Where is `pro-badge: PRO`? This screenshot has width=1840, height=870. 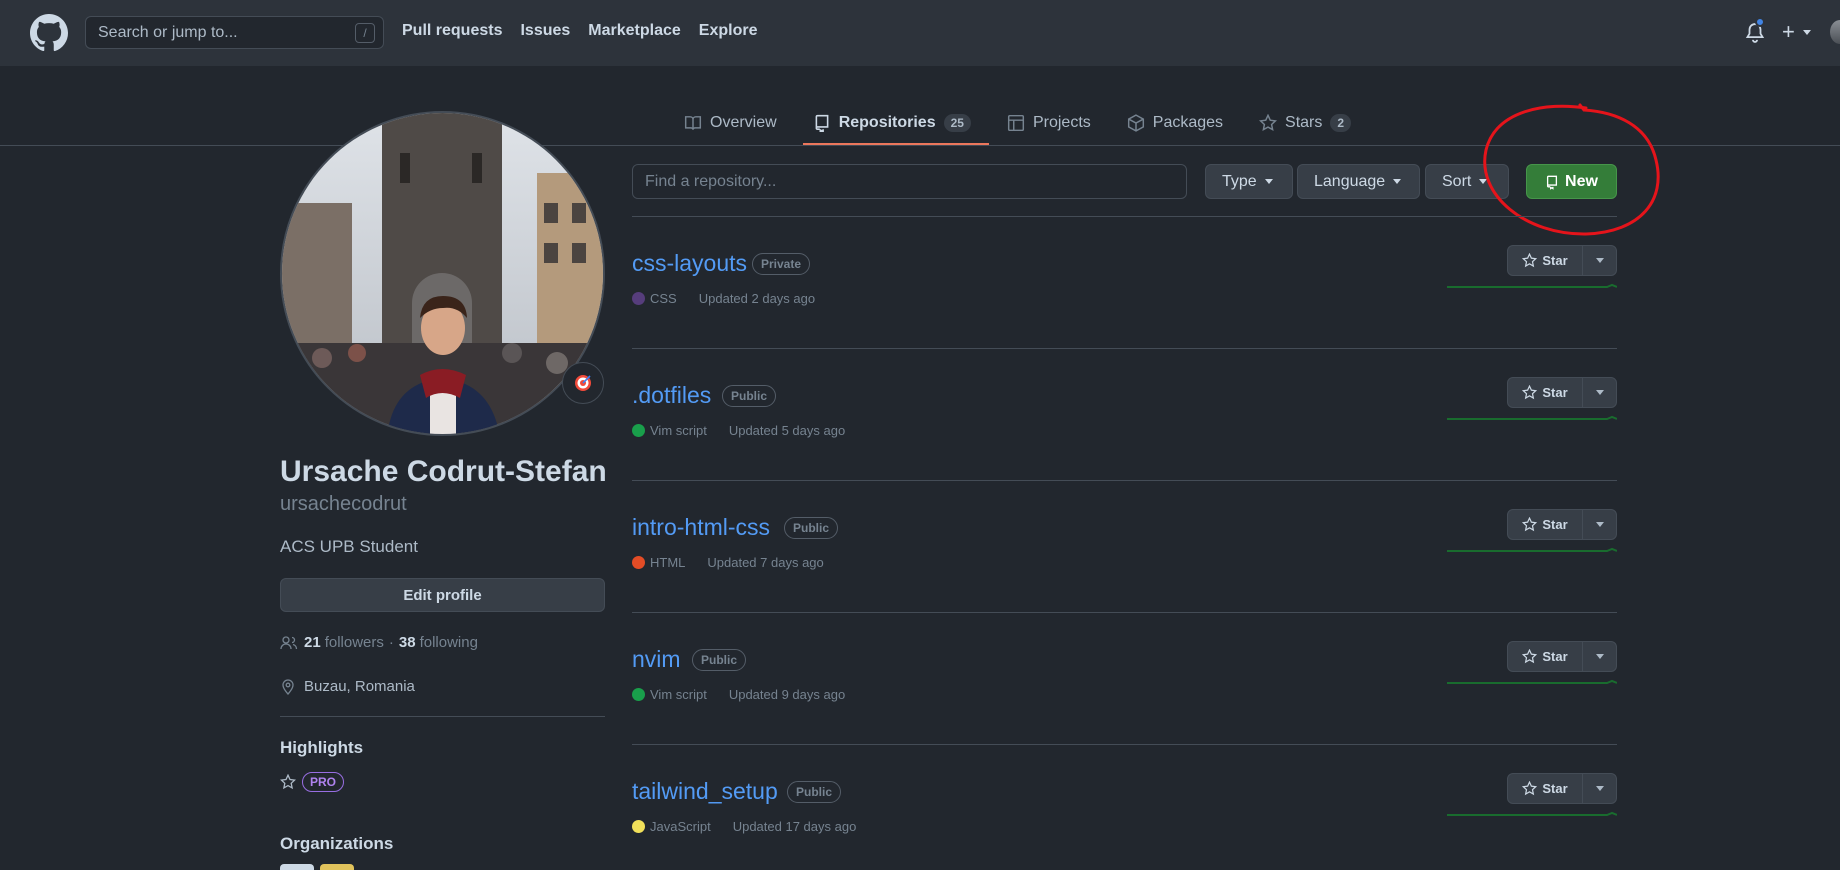 pro-badge: PRO is located at coordinates (323, 782).